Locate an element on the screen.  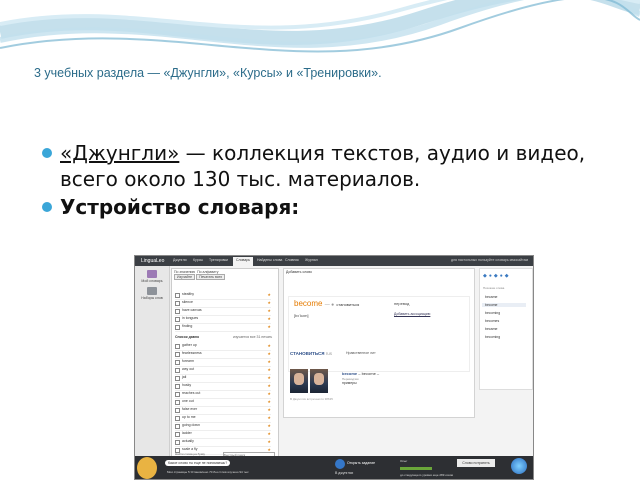
add-association-link: Добавить ассоциацию is located at coordinates (412, 314).